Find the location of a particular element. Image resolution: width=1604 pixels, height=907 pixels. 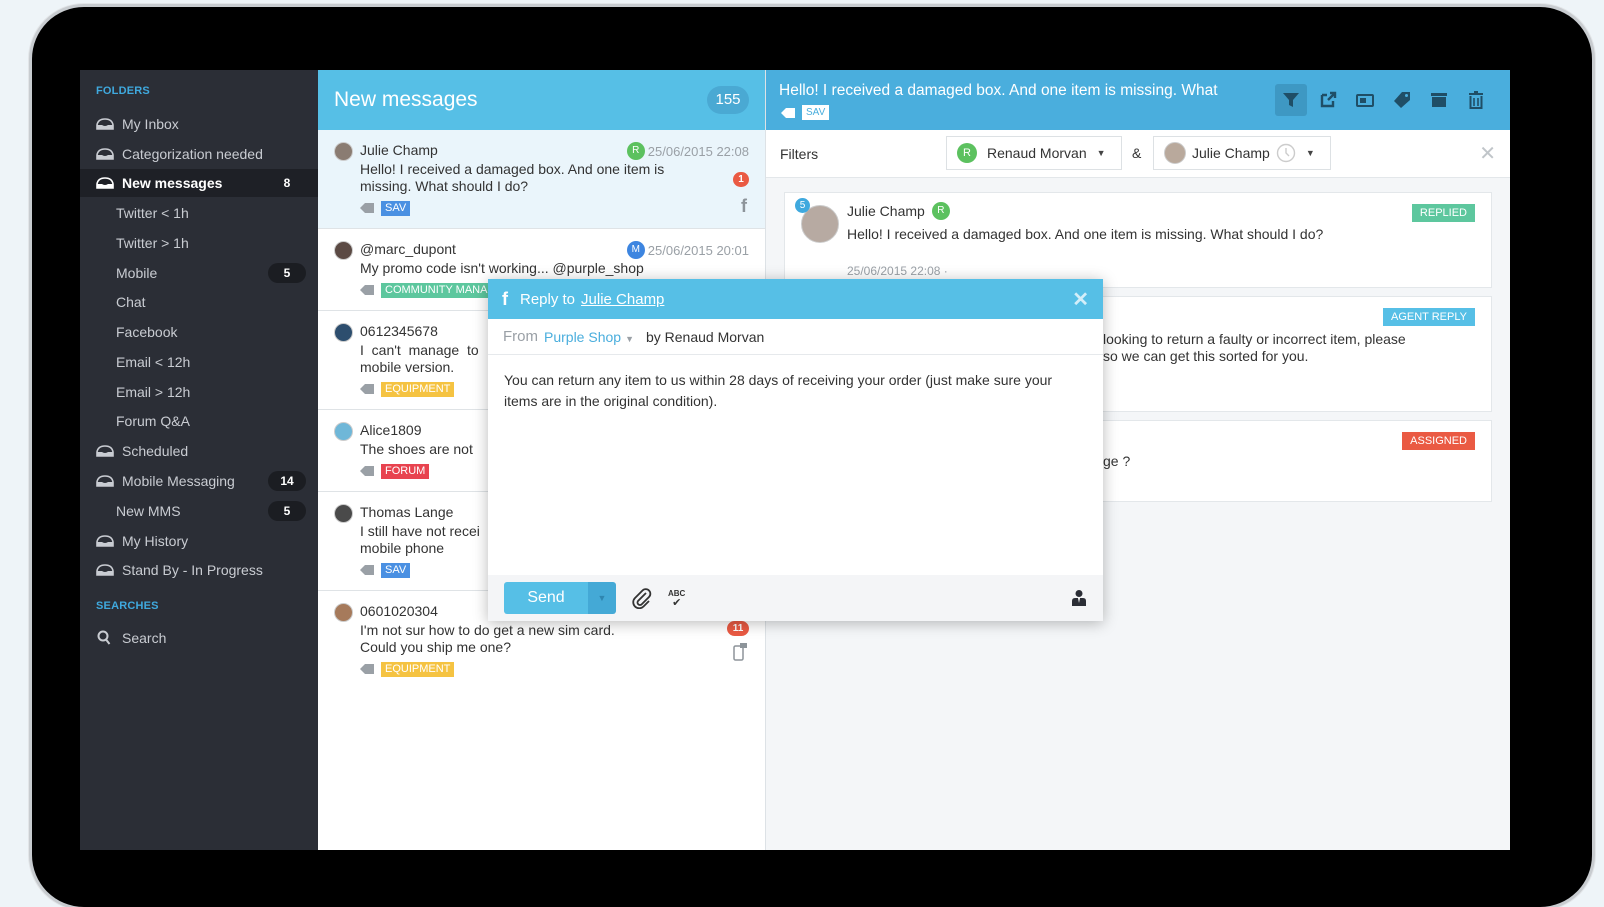

search-icon is located at coordinates (104, 637).